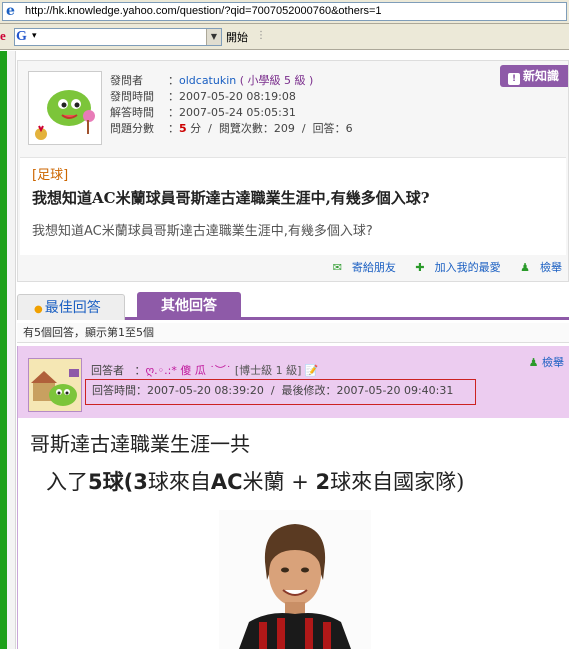 The width and height of the screenshot is (569, 649). Describe the element at coordinates (213, 37) in the screenshot. I see `dropdown-arrow-icon: ▼` at that location.